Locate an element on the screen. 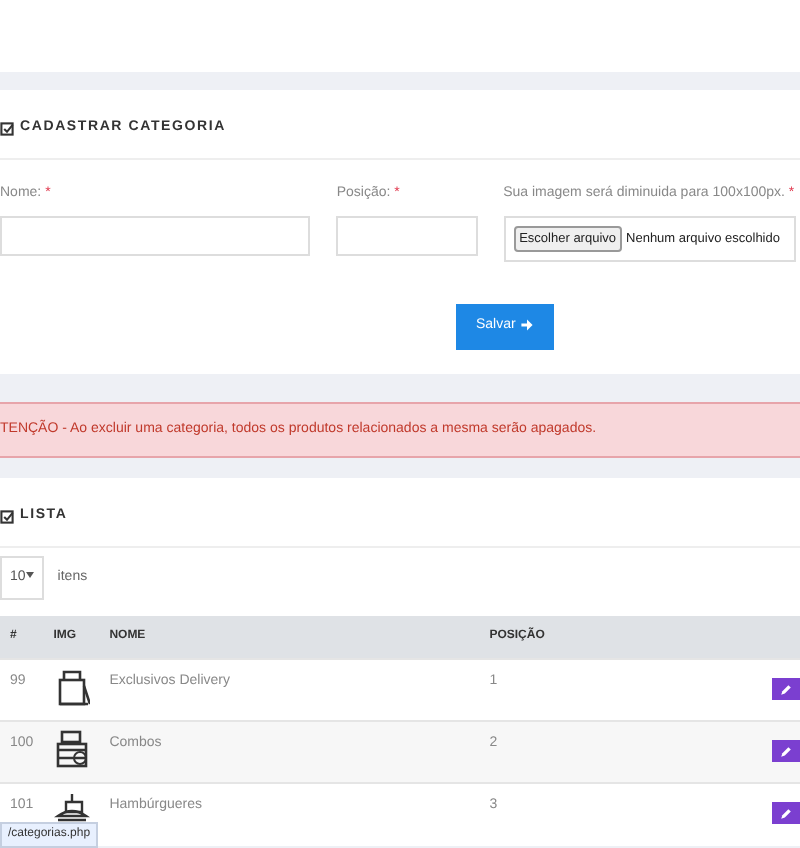 The image size is (800, 848). bag-icon is located at coordinates (71, 687).